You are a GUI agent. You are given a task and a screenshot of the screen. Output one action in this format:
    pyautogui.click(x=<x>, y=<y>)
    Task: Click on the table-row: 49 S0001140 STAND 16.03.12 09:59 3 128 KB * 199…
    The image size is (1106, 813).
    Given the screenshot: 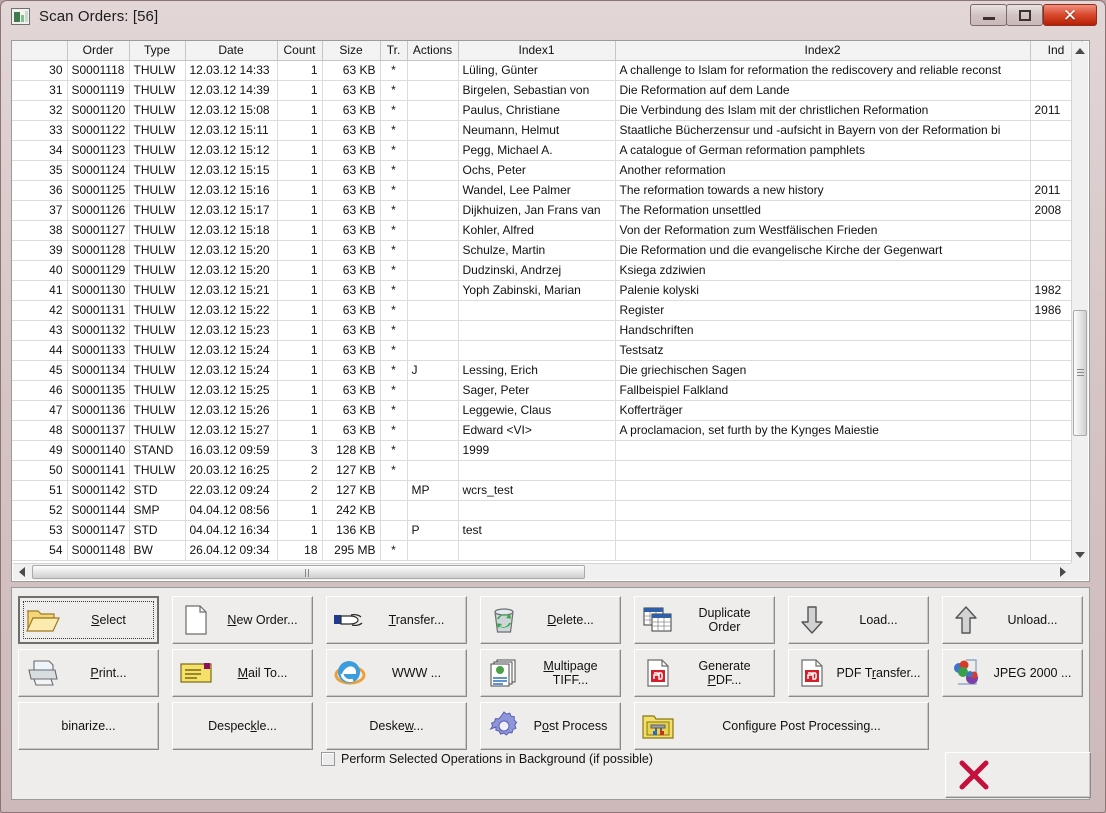 What is the action you would take?
    pyautogui.click(x=547, y=450)
    